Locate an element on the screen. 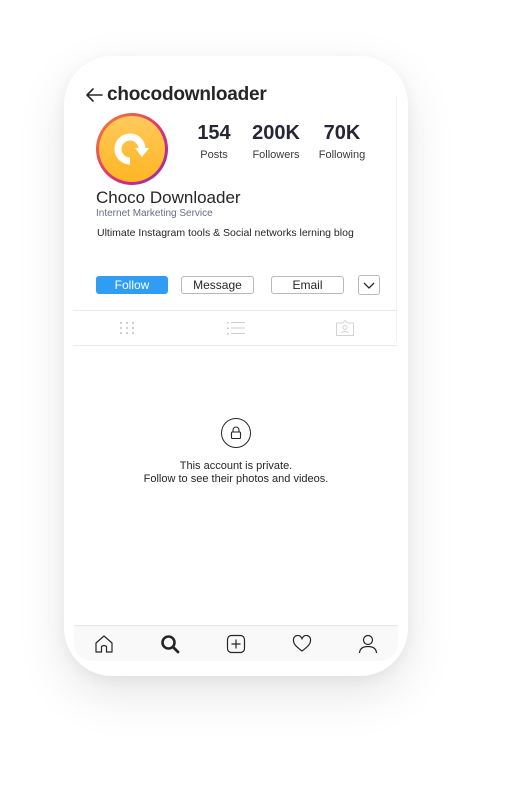 The width and height of the screenshot is (520, 796). grid-icon is located at coordinates (127, 328).